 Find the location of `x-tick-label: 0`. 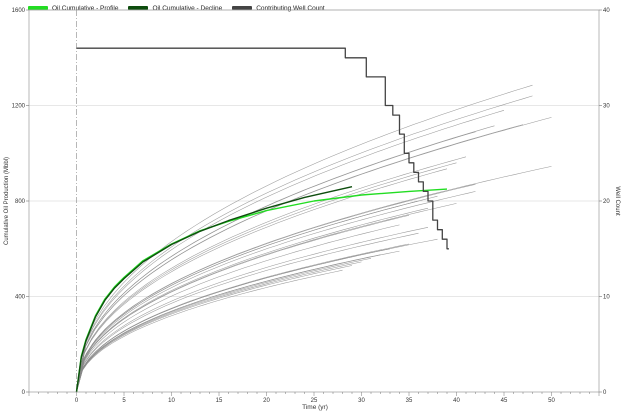

x-tick-label: 0 is located at coordinates (77, 401).